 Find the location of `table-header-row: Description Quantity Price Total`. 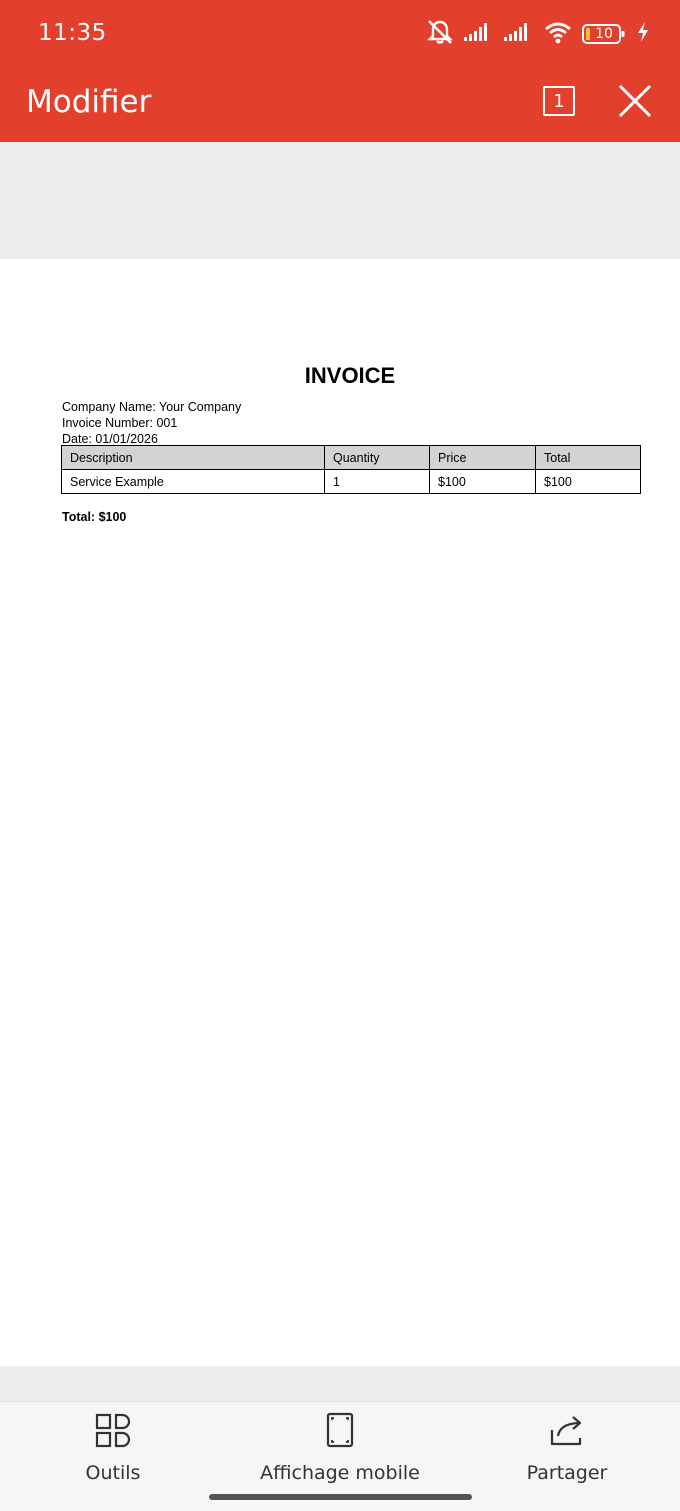

table-header-row: Description Quantity Price Total is located at coordinates (351, 457).